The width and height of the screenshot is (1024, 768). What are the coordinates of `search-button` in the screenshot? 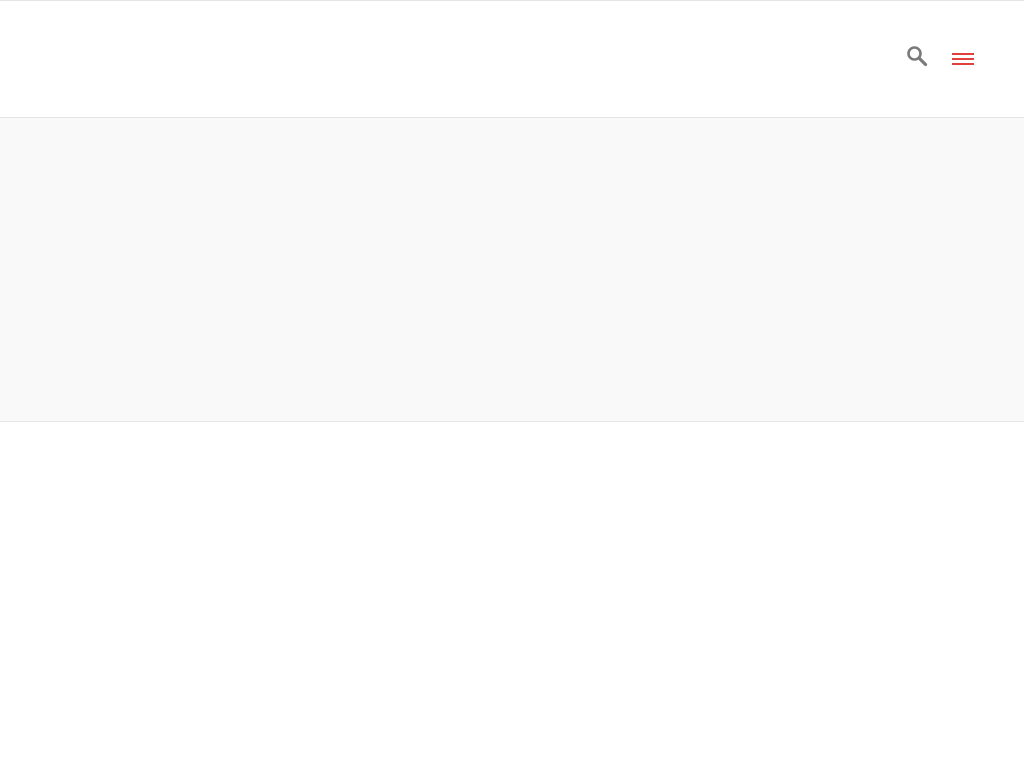 It's located at (917, 56).